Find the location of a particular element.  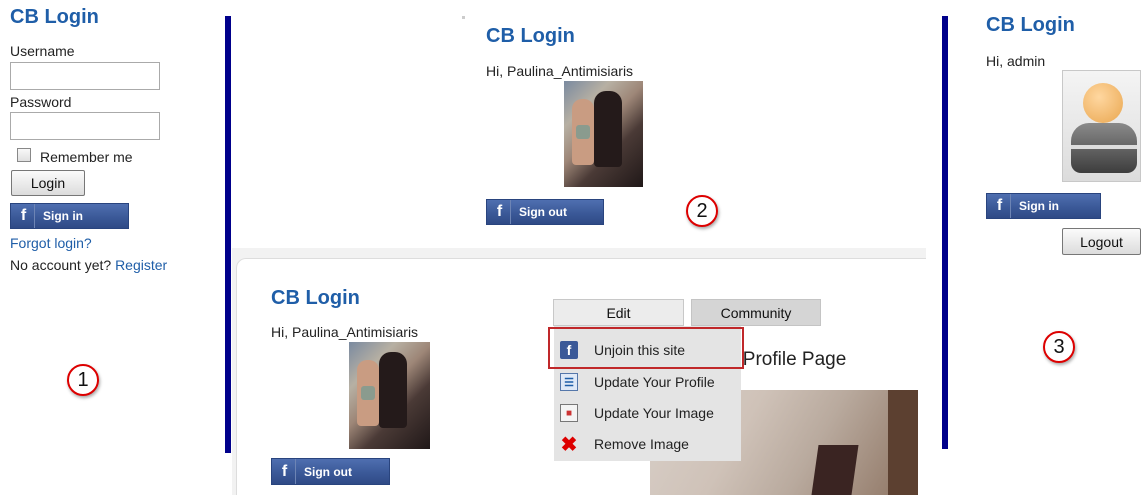

menu-item-label: Remove Image is located at coordinates (641, 444).